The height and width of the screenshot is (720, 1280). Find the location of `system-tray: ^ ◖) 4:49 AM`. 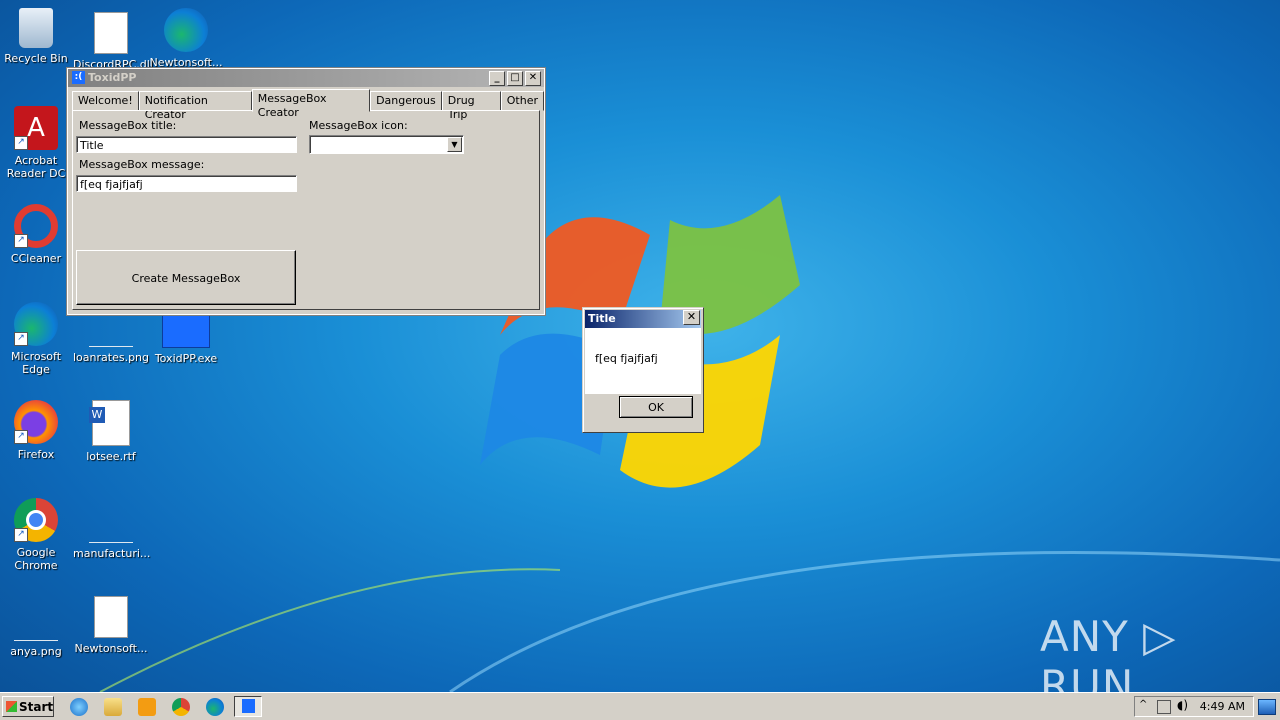

system-tray: ^ ◖) 4:49 AM is located at coordinates (1194, 706).